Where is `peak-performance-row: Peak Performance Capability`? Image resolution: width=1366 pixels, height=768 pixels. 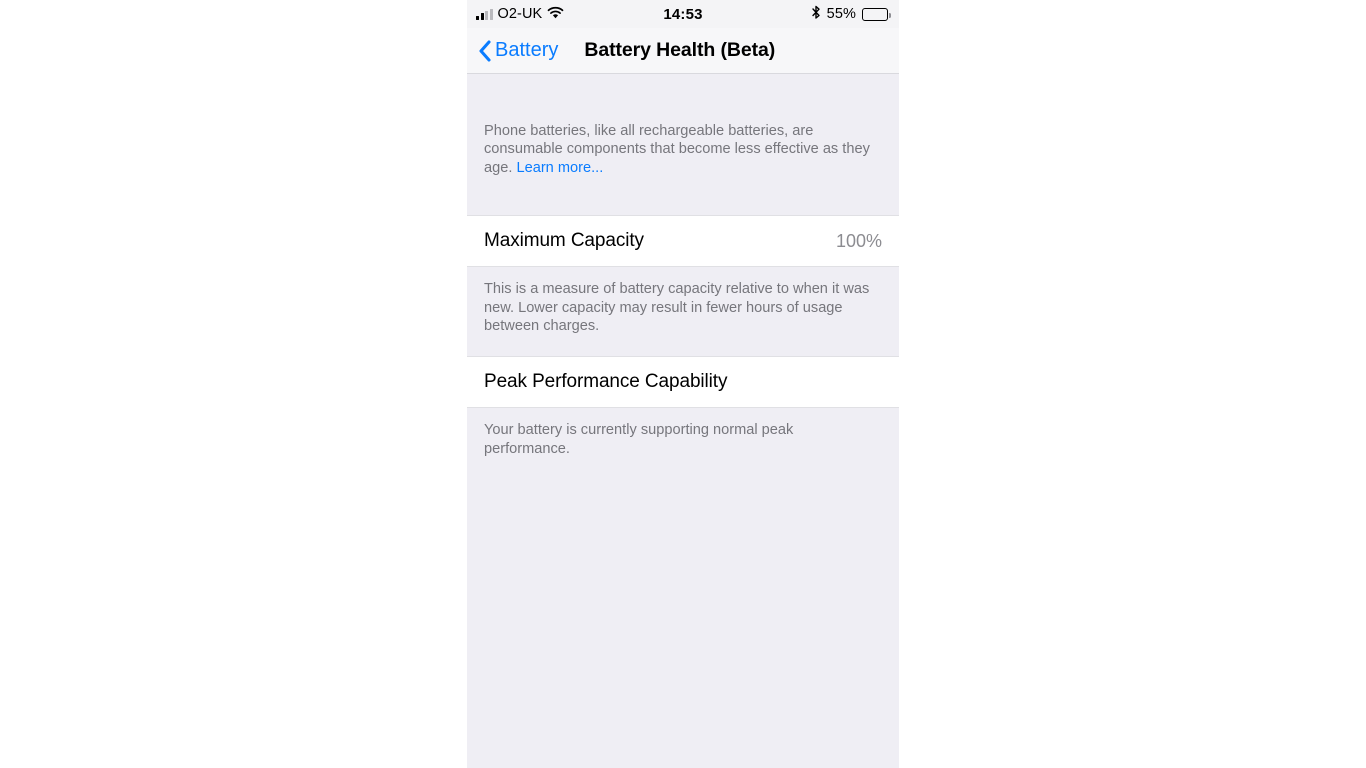
peak-performance-row: Peak Performance Capability is located at coordinates (683, 382).